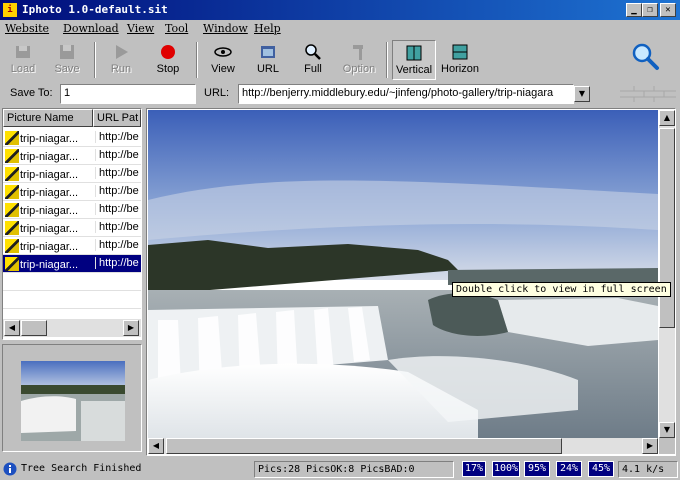 The image size is (680, 480). What do you see at coordinates (537, 469) in the screenshot?
I see `progress-badge: 95%` at bounding box center [537, 469].